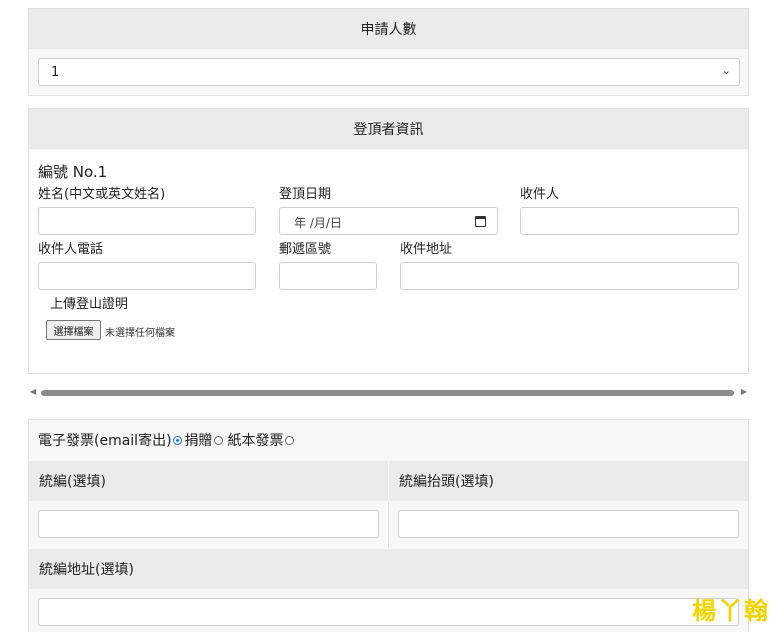 This screenshot has height=632, width=780. What do you see at coordinates (105, 441) in the screenshot?
I see `einvoice-label: 電子發票(email寄出)` at bounding box center [105, 441].